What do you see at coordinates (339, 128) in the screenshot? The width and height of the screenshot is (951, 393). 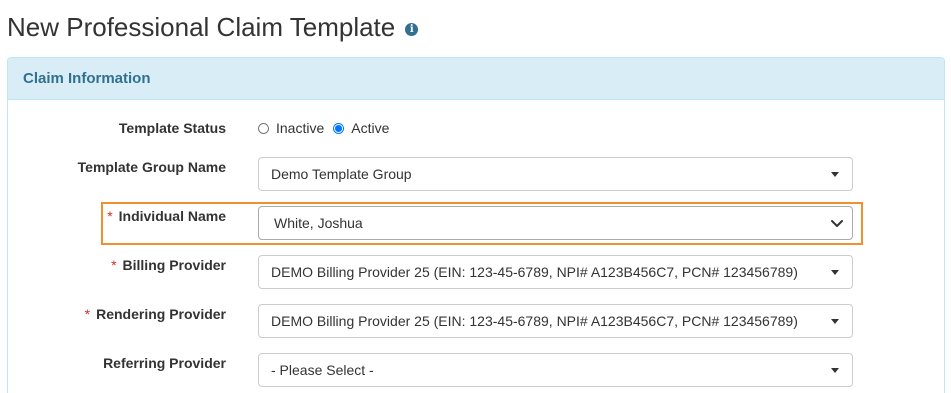 I see `radio-active` at bounding box center [339, 128].